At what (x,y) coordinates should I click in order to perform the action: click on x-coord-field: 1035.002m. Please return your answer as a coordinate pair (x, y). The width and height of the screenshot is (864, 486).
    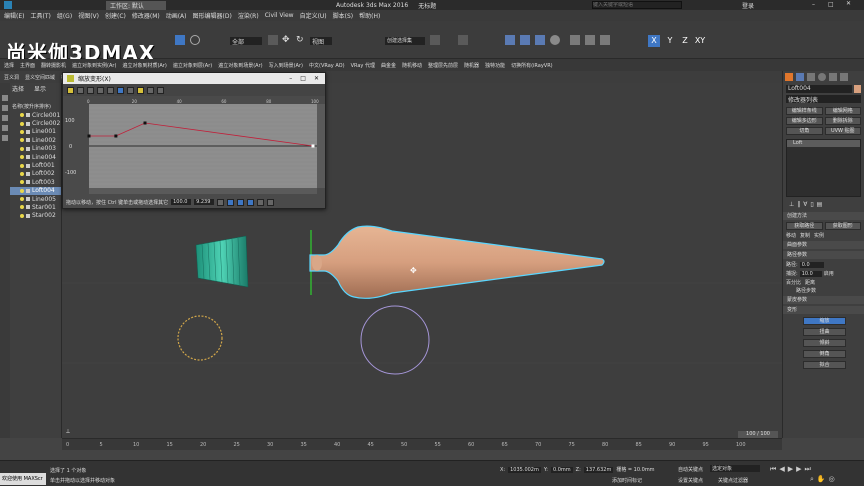
    Looking at the image, I should click on (524, 469).